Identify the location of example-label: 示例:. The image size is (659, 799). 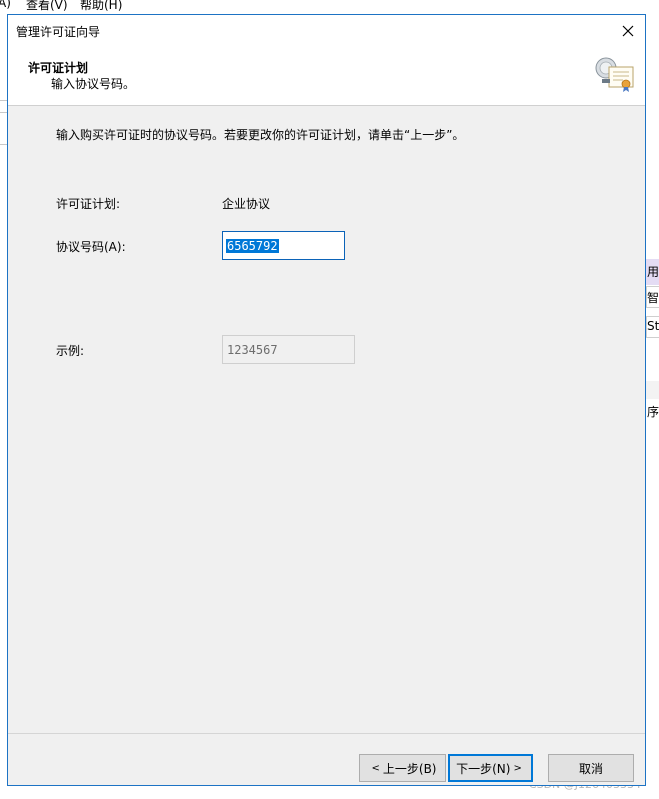
(70, 351).